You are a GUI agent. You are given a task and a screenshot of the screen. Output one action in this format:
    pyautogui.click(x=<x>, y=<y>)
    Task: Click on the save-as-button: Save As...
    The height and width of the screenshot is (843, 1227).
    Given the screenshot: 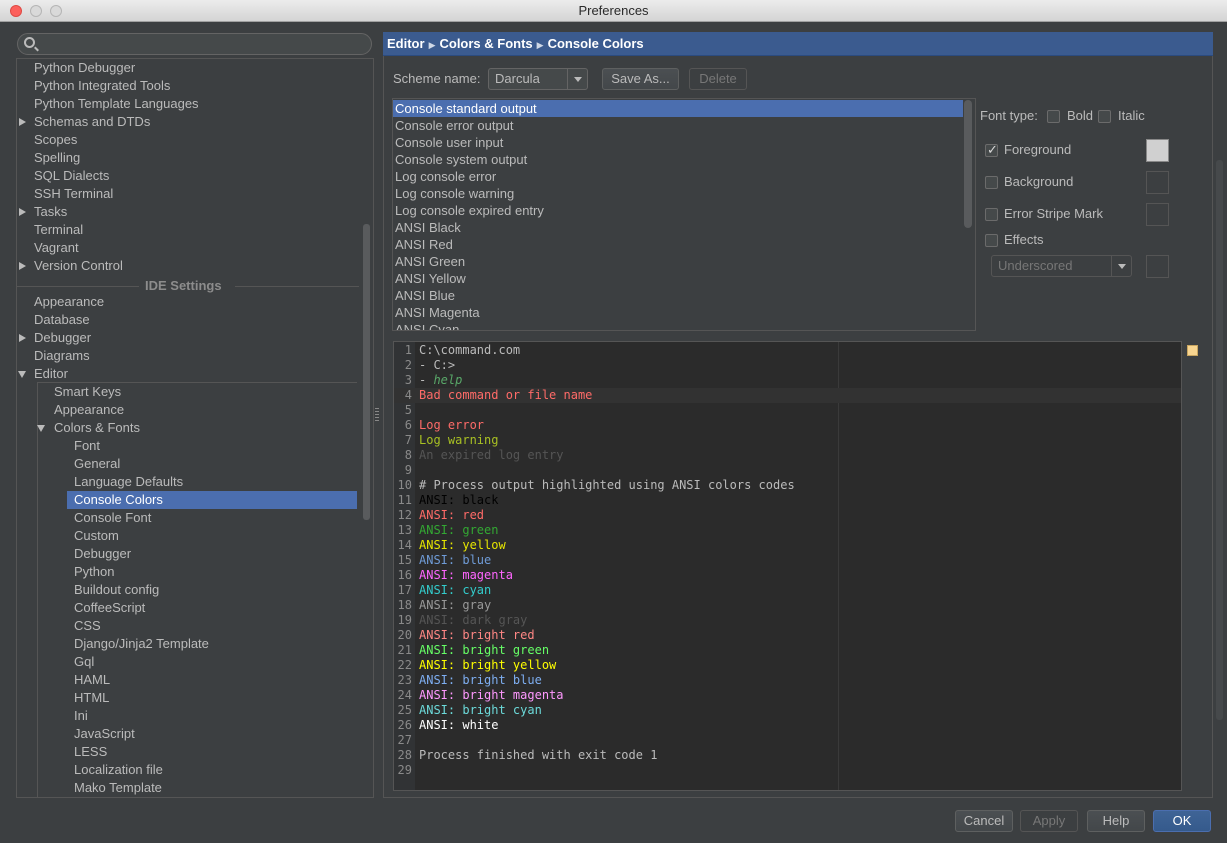 What is the action you would take?
    pyautogui.click(x=640, y=79)
    